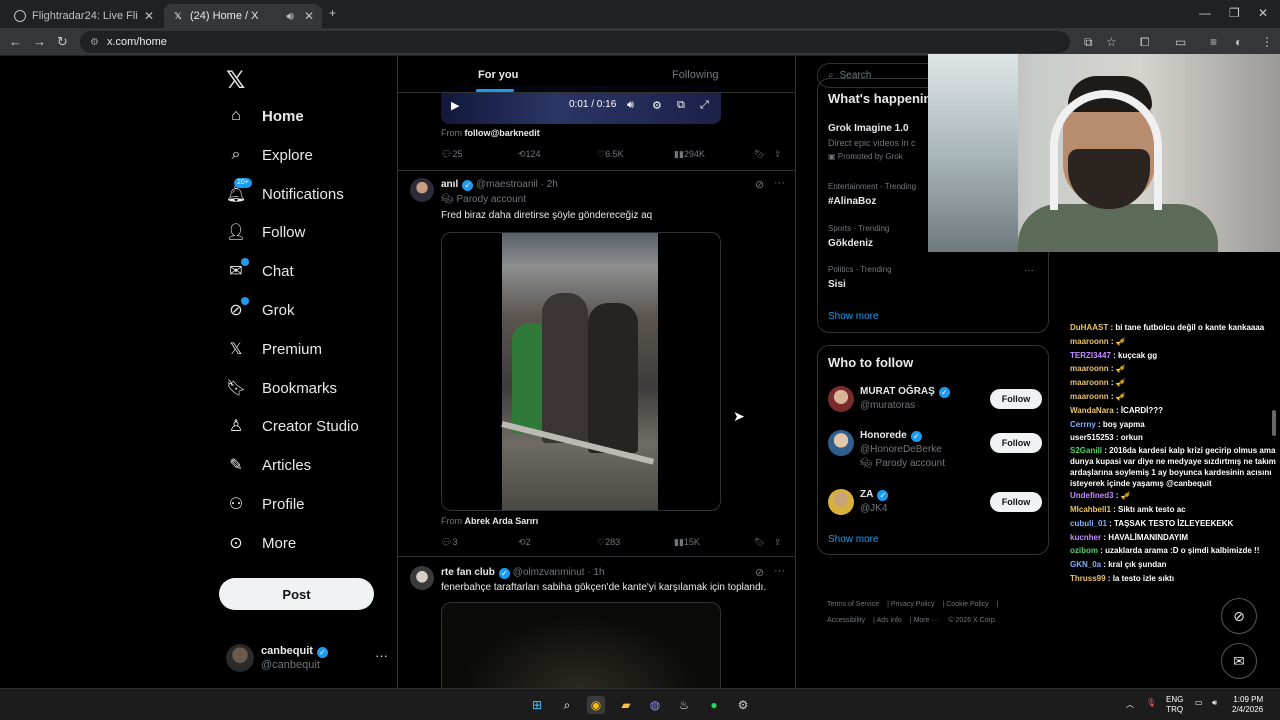  I want to click on footer-link: Cookie Policy, so click(967, 604).